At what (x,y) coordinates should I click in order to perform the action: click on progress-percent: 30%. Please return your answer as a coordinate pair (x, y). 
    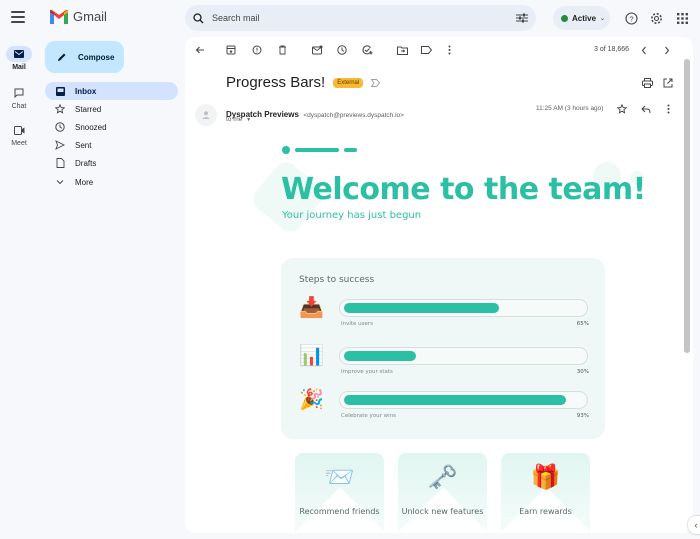
    Looking at the image, I should click on (582, 372).